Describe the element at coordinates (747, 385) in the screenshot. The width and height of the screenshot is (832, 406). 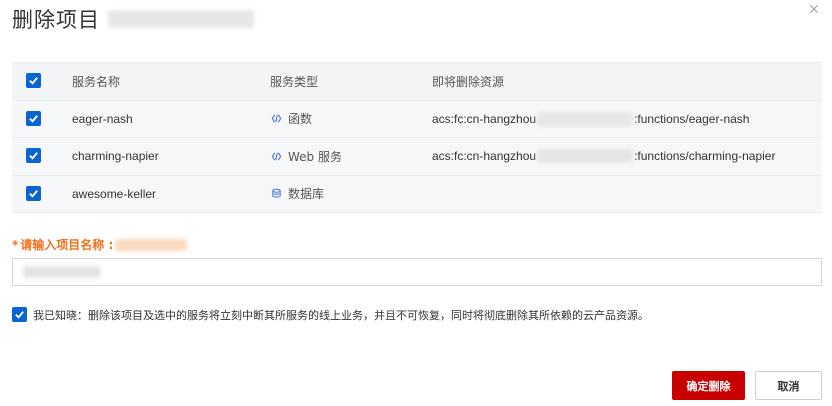
I see `dialog-footer: 确定删除 取消` at that location.